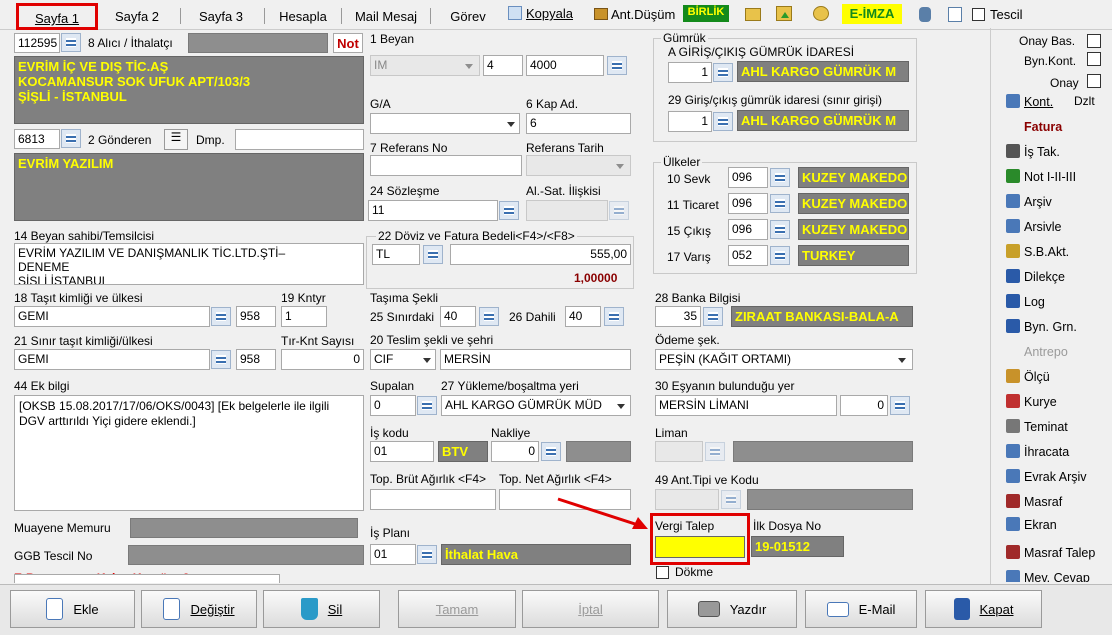 Image resolution: width=1112 pixels, height=635 pixels. I want to click on tab-sayfa-2: Sayfa 2, so click(137, 17).